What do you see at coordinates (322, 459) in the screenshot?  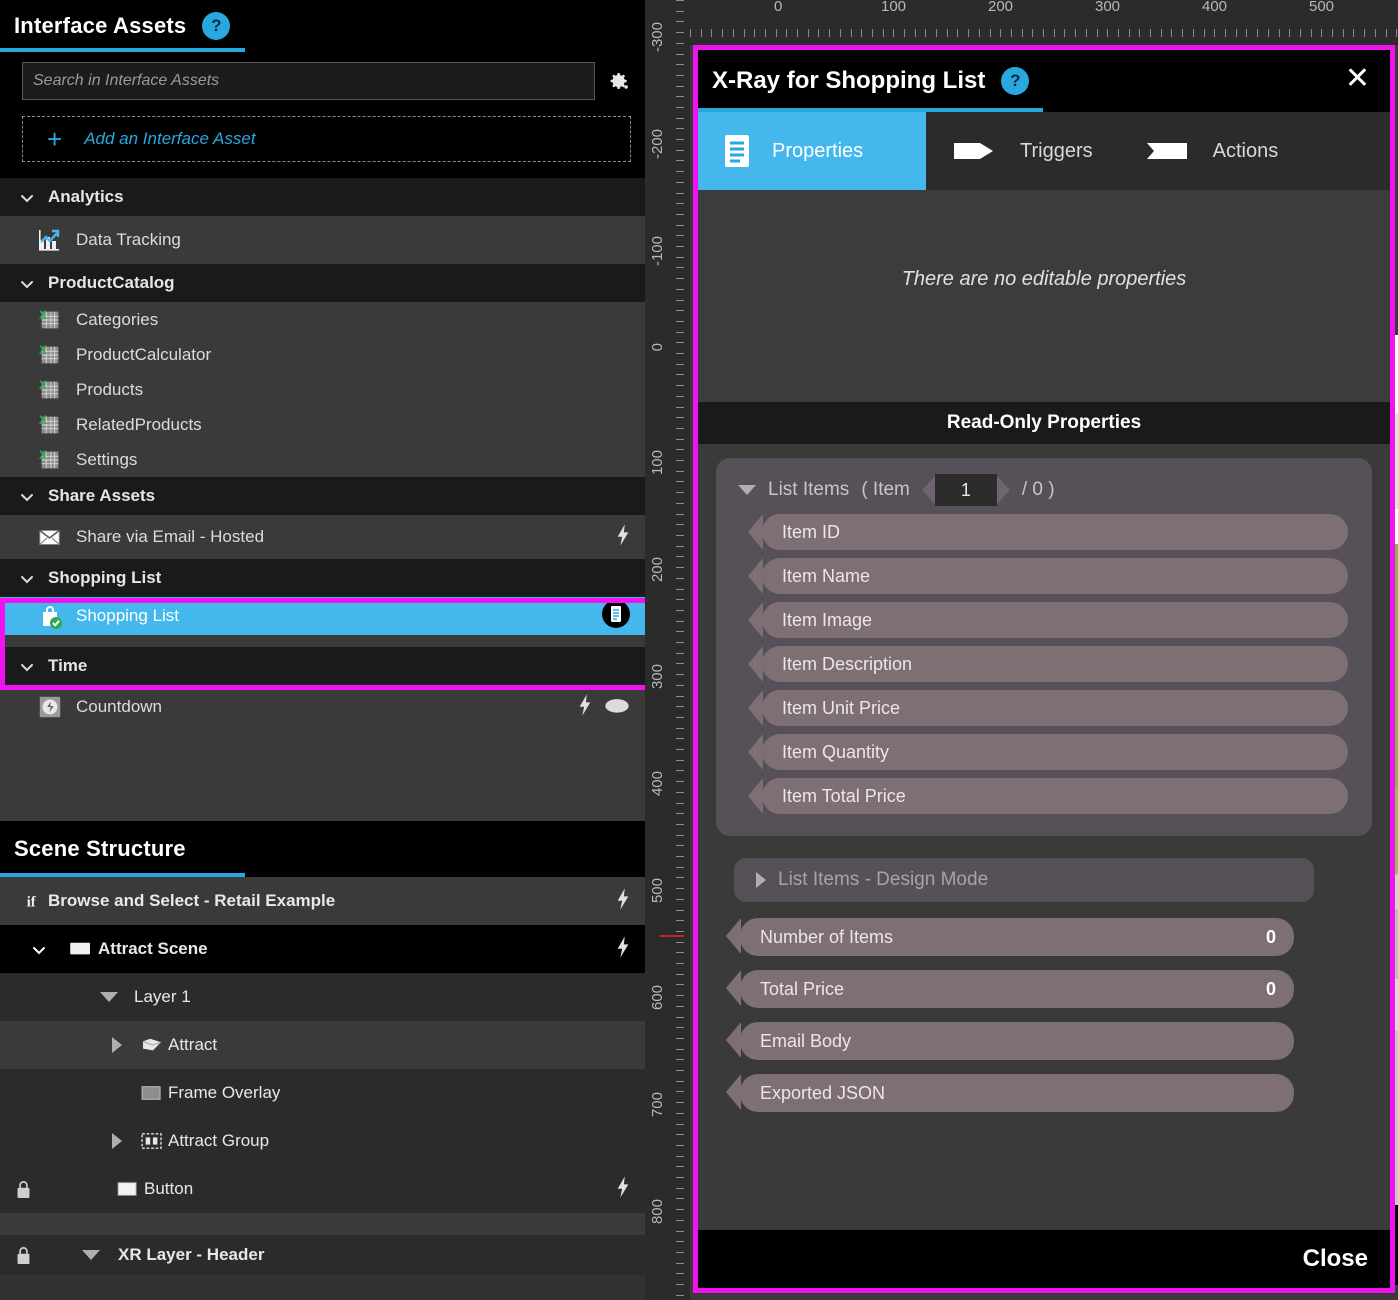 I see `asset-item-settings: X Settings` at bounding box center [322, 459].